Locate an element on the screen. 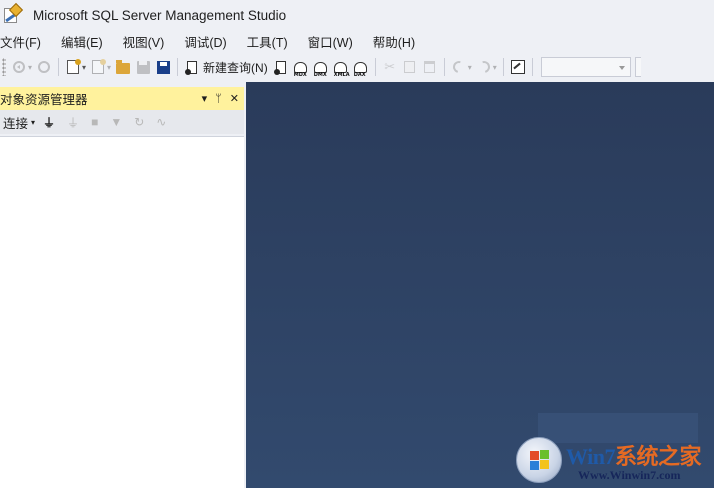  object-explorer-toolbar: 连接 ▾ ⏚ ⏚ ■ ▼ ↻ ∿ is located at coordinates (122, 122).